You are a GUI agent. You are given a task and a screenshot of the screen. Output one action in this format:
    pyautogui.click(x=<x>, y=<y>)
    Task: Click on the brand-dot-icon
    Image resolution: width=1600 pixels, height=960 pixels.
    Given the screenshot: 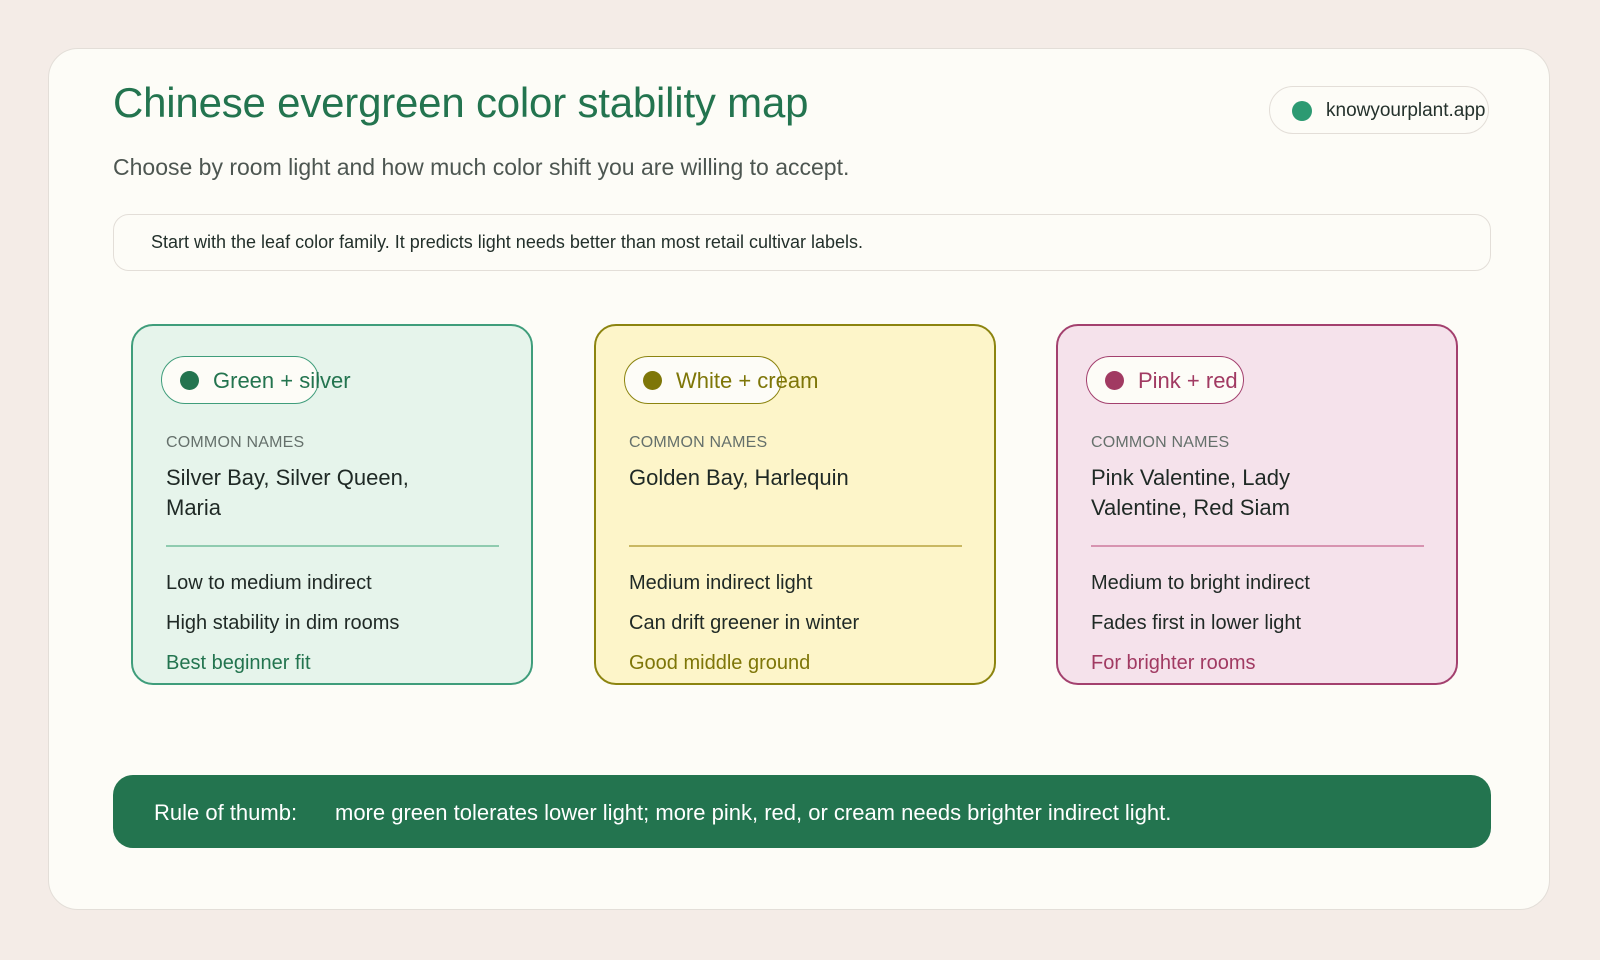 What is the action you would take?
    pyautogui.click(x=1302, y=111)
    